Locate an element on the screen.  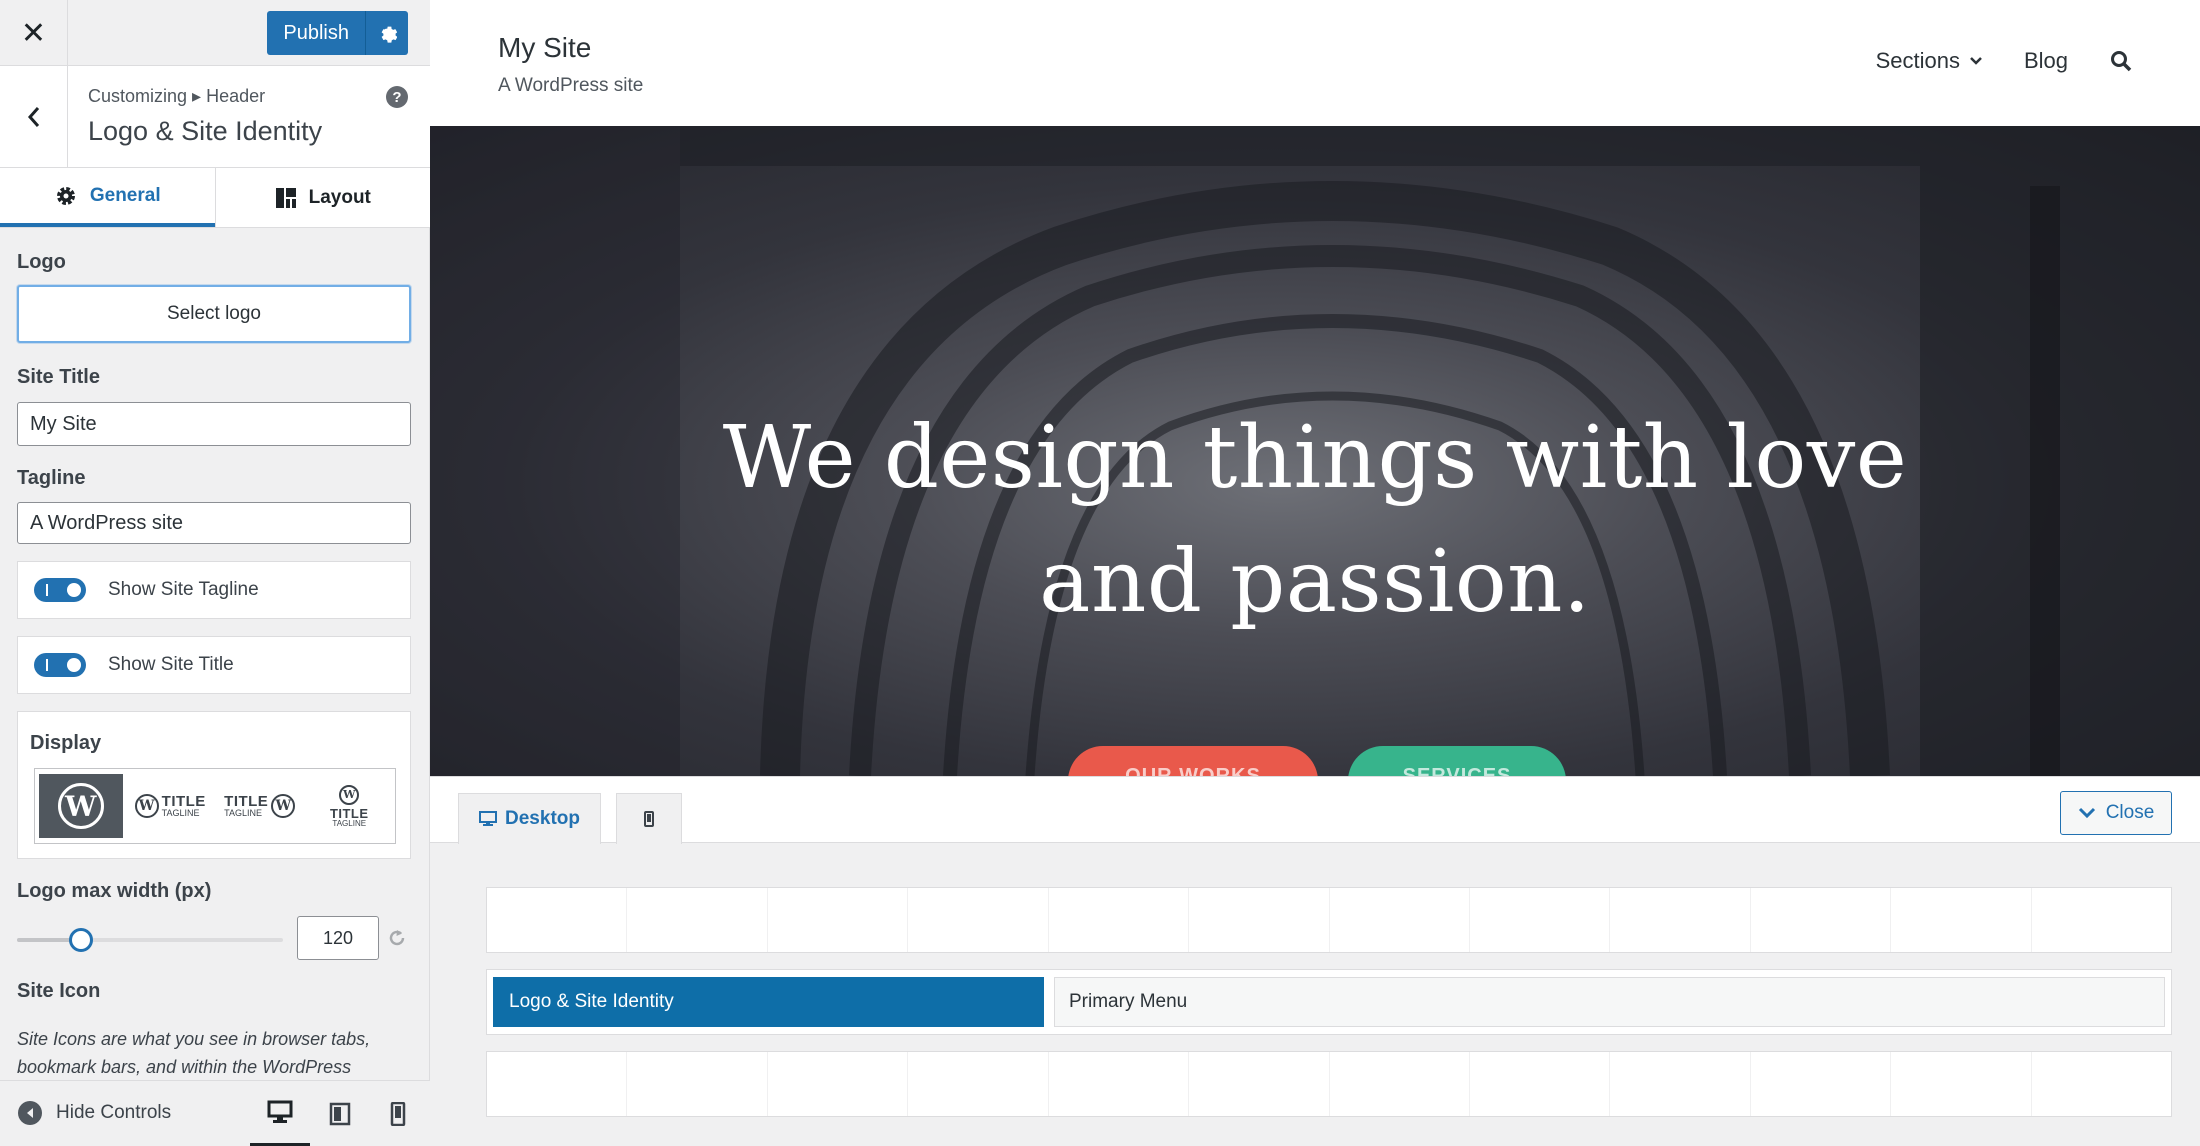
builder-tab-mobile is located at coordinates (649, 818).